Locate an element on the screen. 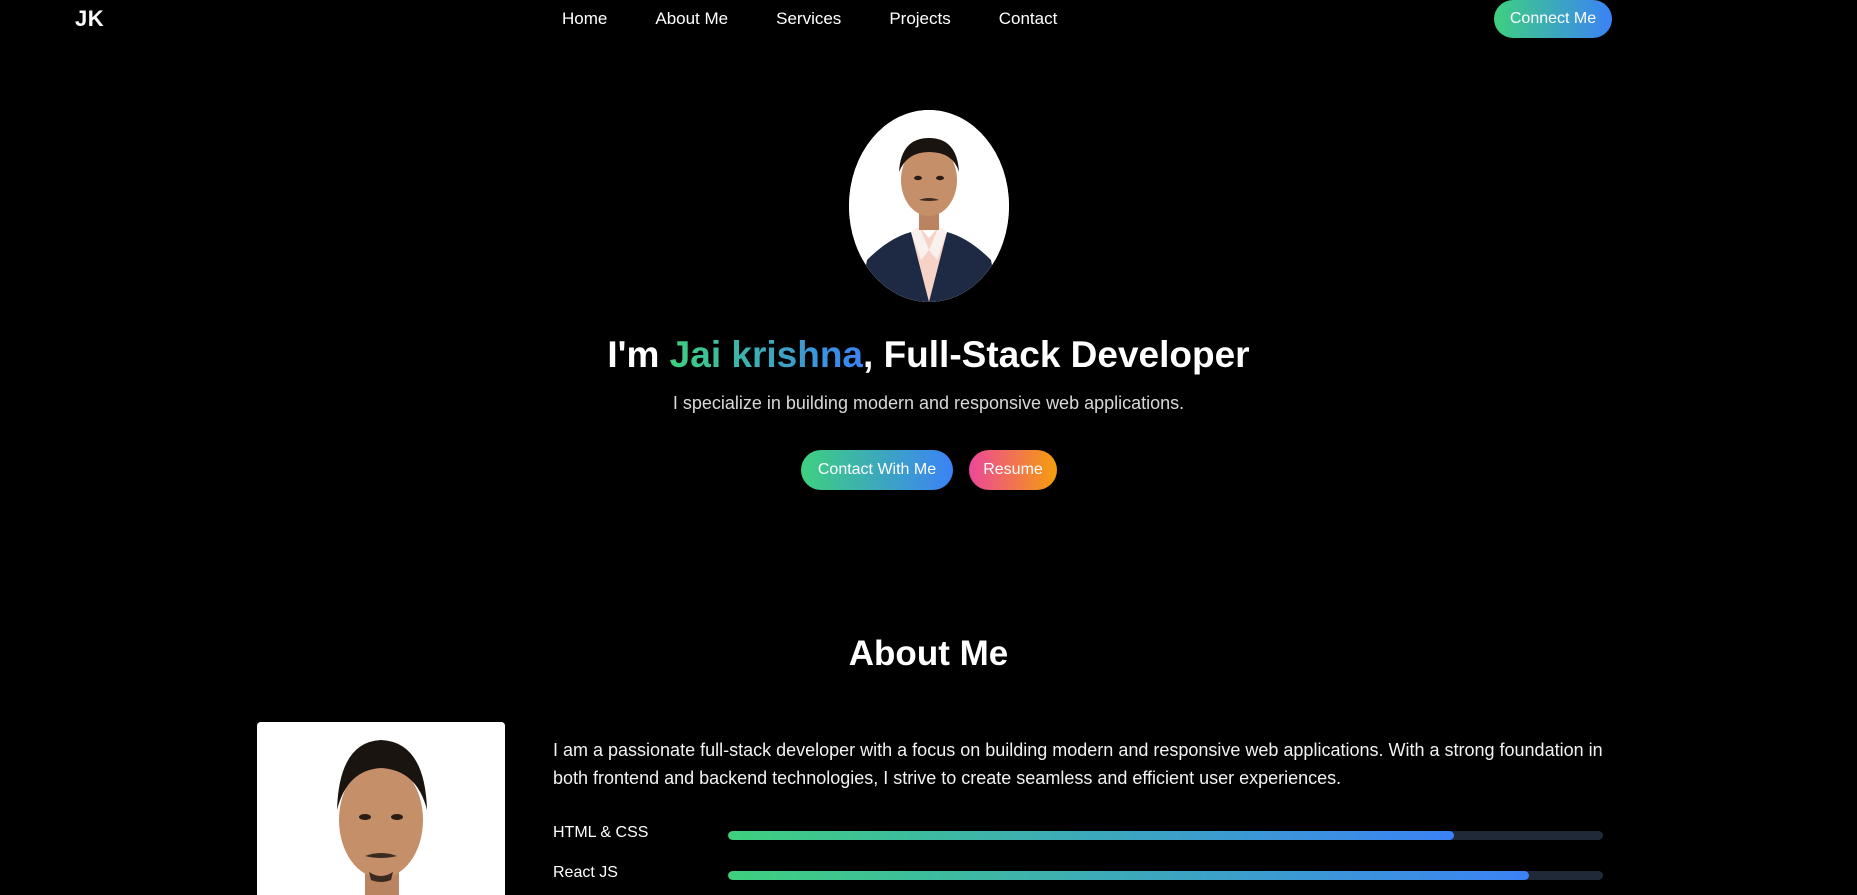 The height and width of the screenshot is (895, 1857). nav-link-projects: Projects is located at coordinates (919, 19).